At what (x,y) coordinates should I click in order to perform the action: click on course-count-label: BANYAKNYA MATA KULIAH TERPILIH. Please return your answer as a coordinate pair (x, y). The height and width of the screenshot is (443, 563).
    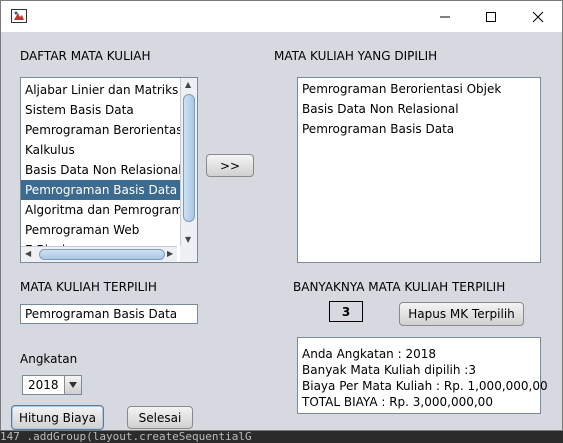
    Looking at the image, I should click on (399, 287).